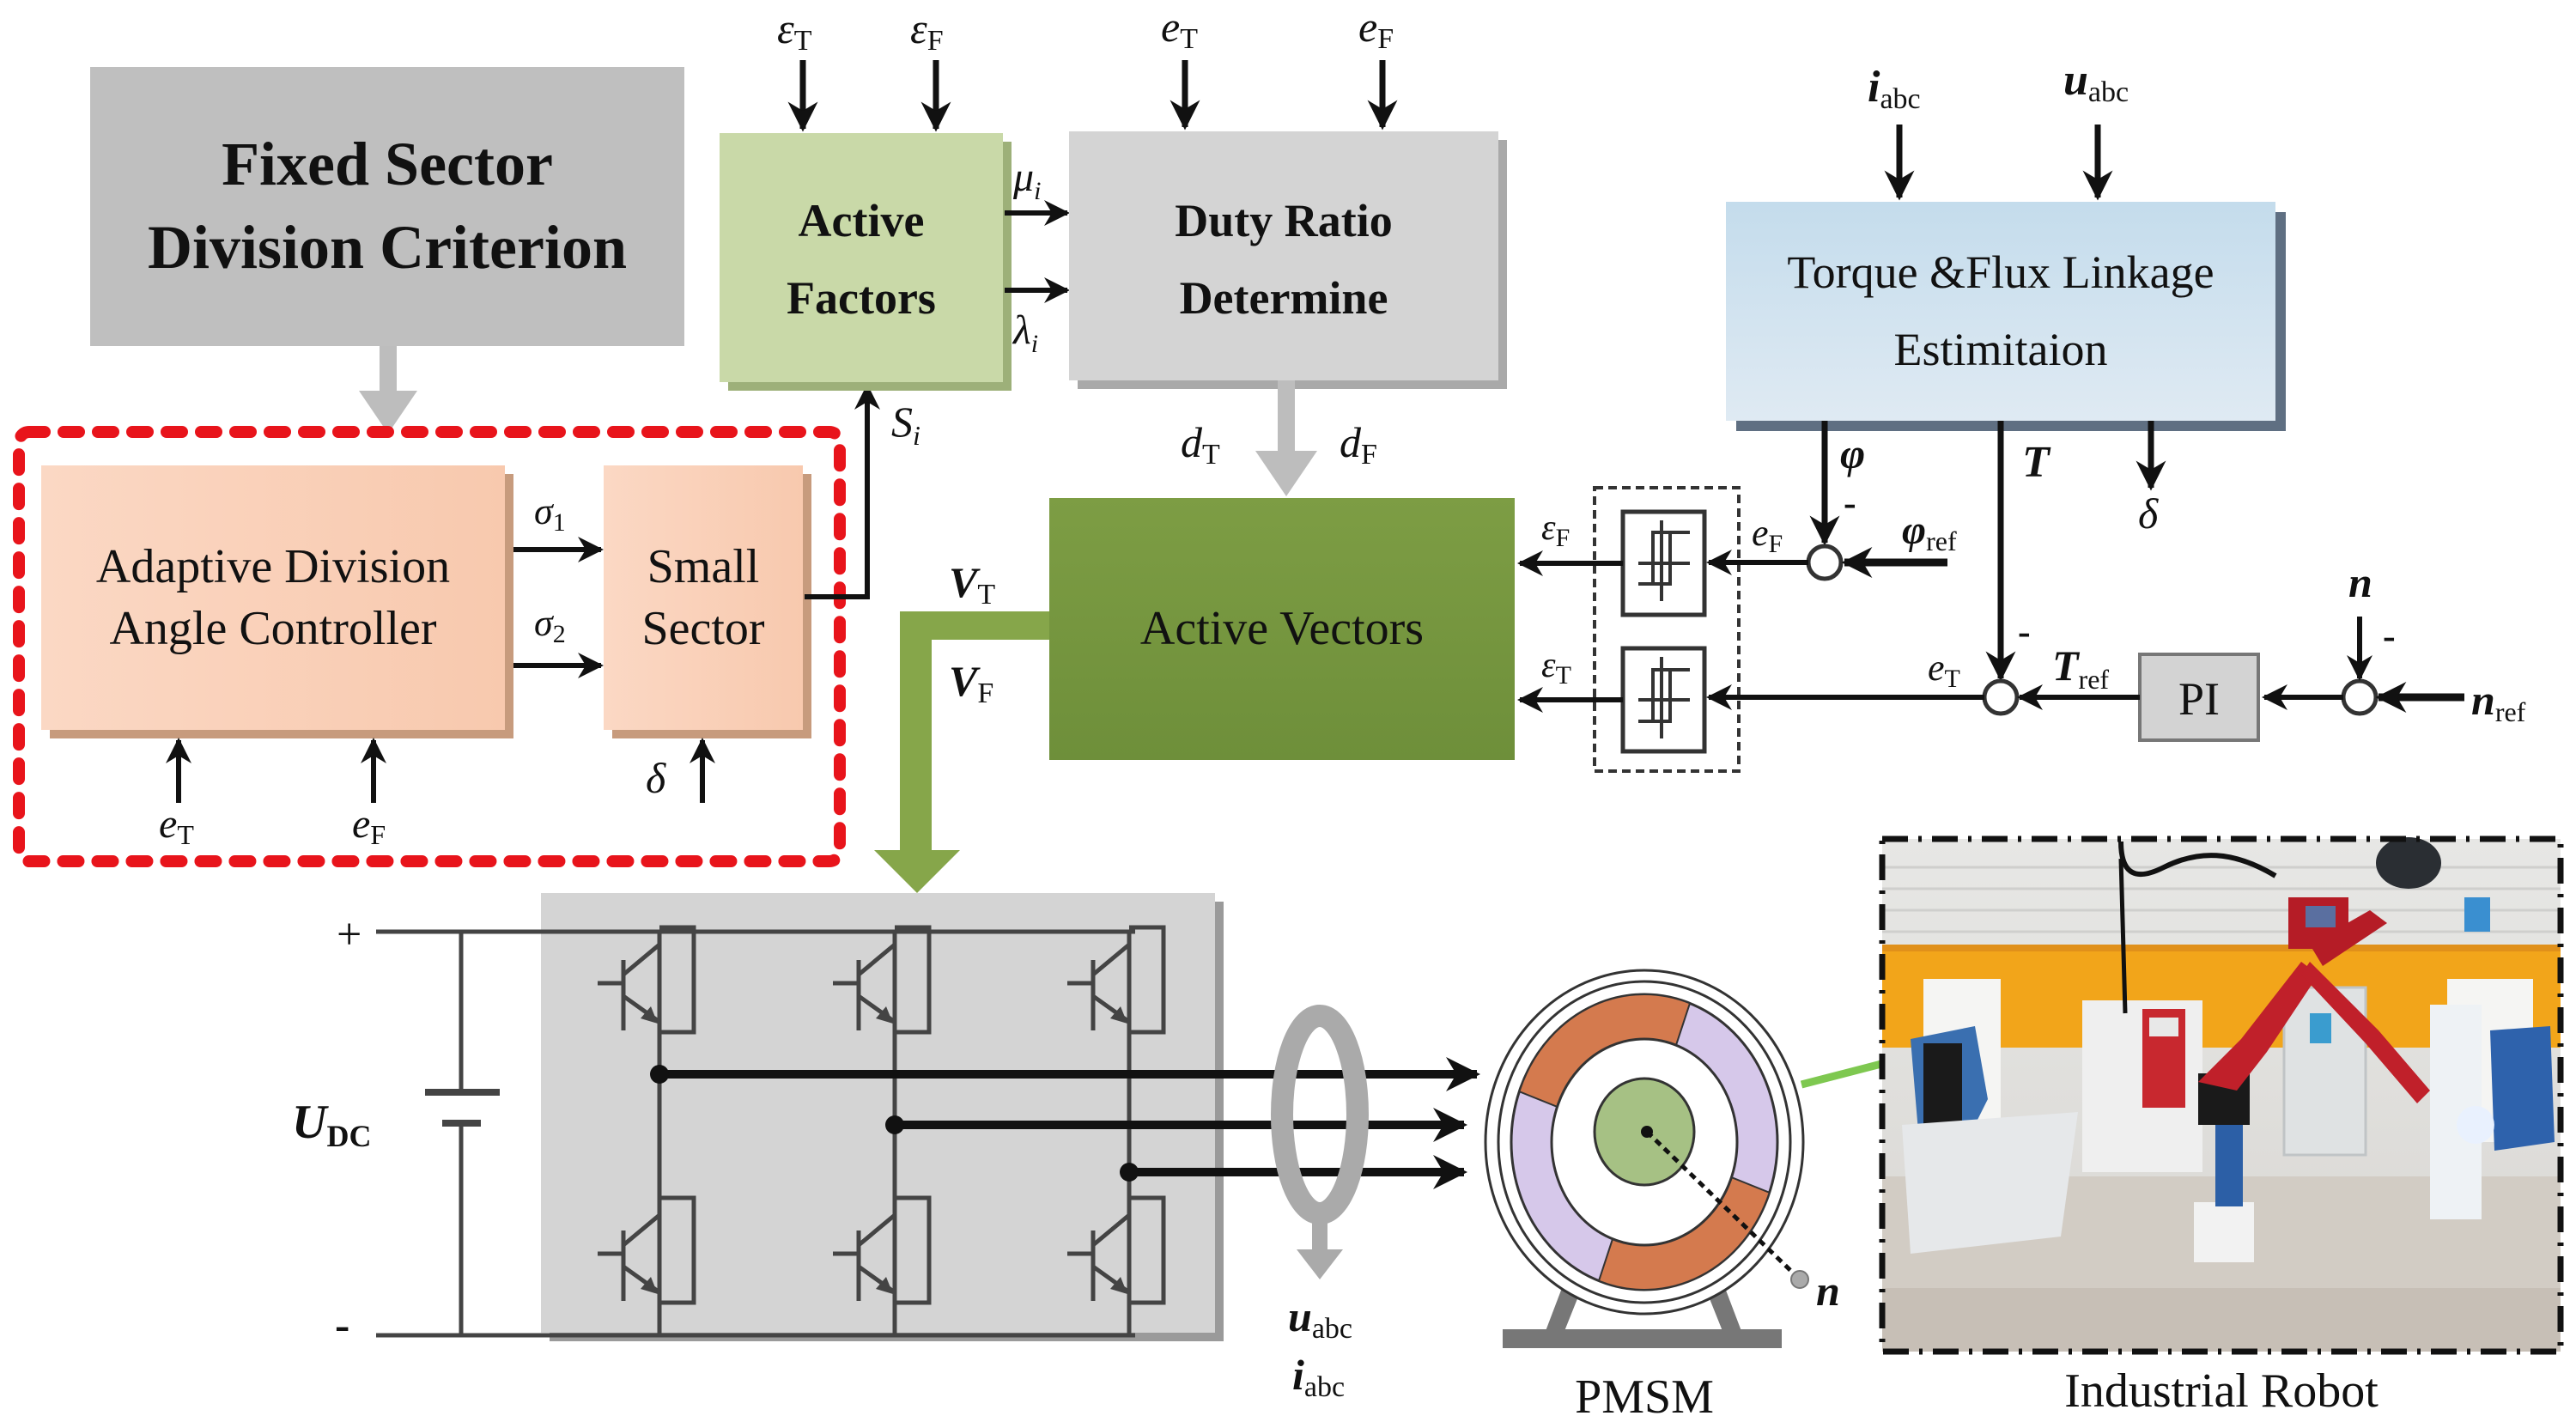 This screenshot has height=1428, width=2576. Describe the element at coordinates (2025, 632) in the screenshot. I see `torque-minus-sign: -` at that location.